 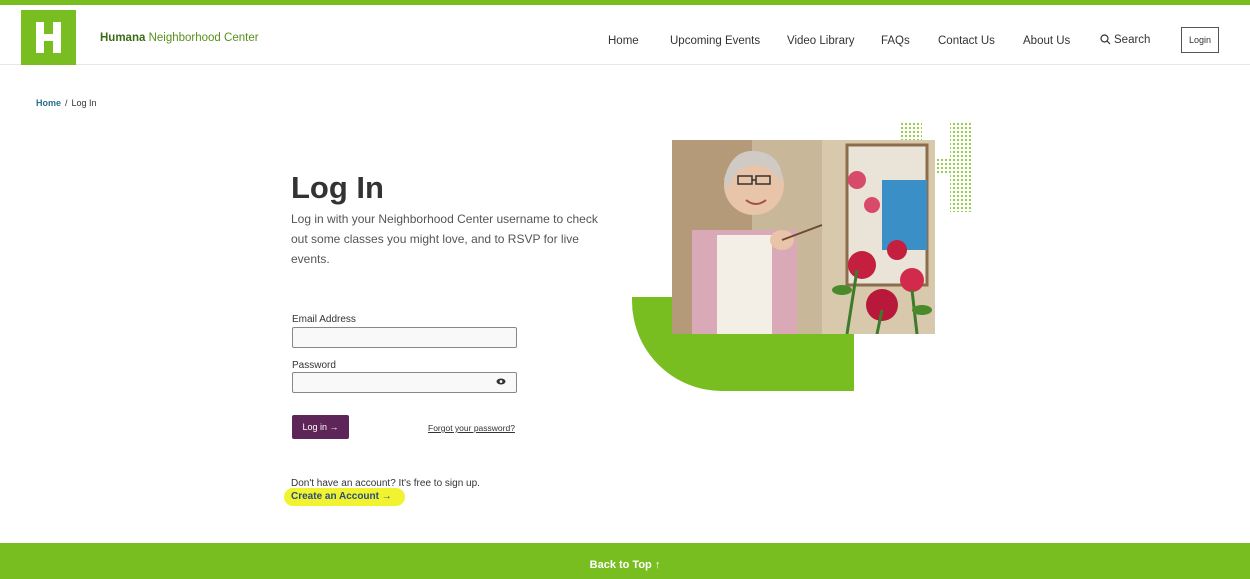 I want to click on humana-logo, so click(x=48, y=37).